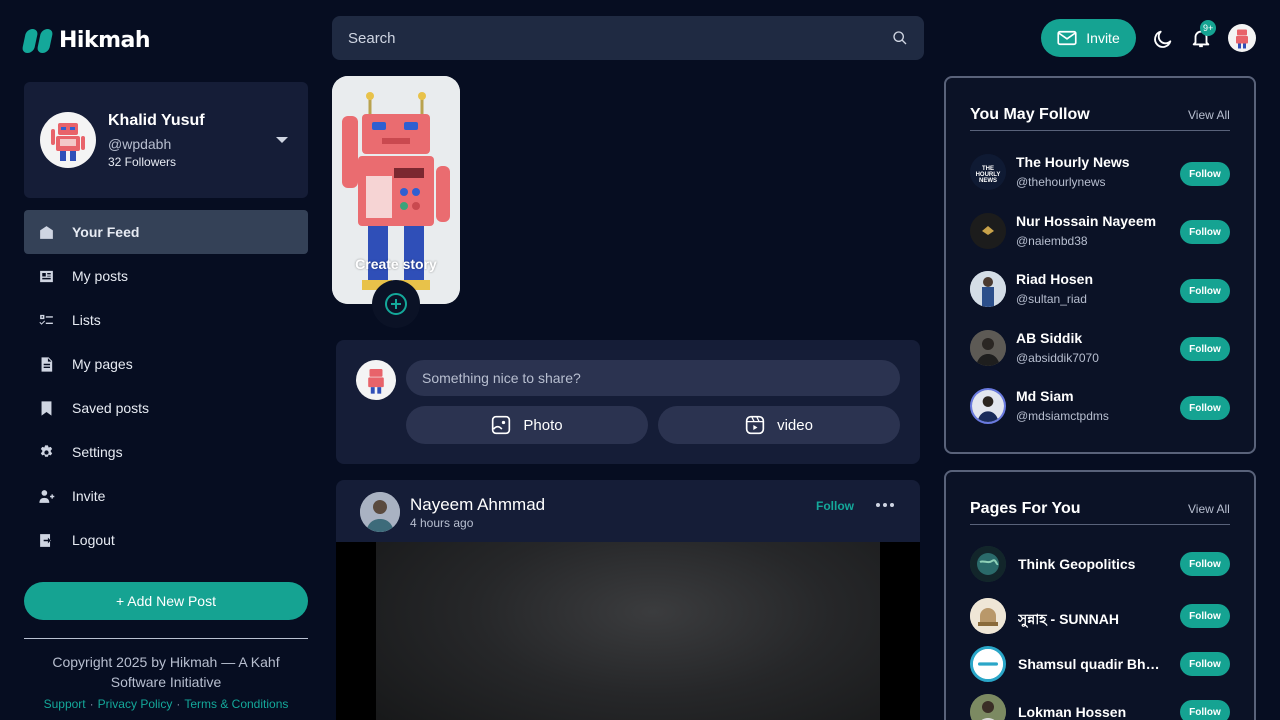 The height and width of the screenshot is (720, 1280). Describe the element at coordinates (1163, 39) in the screenshot. I see `moon-icon` at that location.